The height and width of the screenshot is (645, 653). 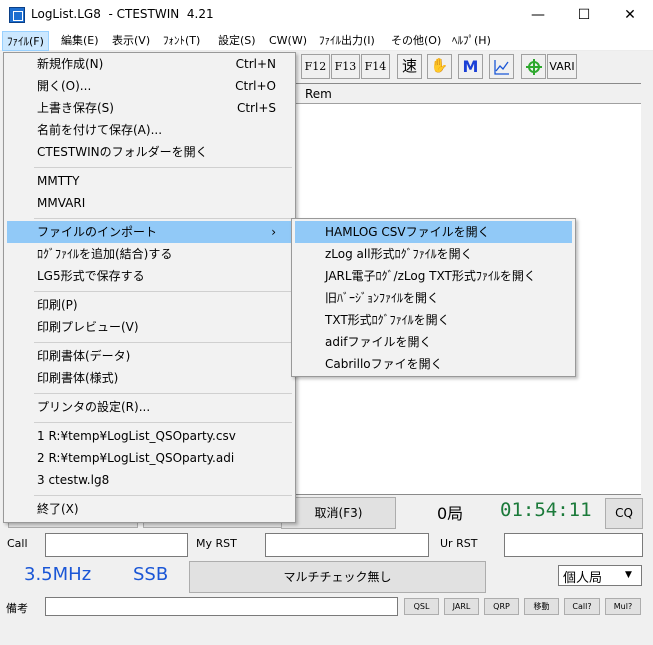 What do you see at coordinates (149, 480) in the screenshot?
I see `menu-recent-file-3: 3 ctestw.lg8` at bounding box center [149, 480].